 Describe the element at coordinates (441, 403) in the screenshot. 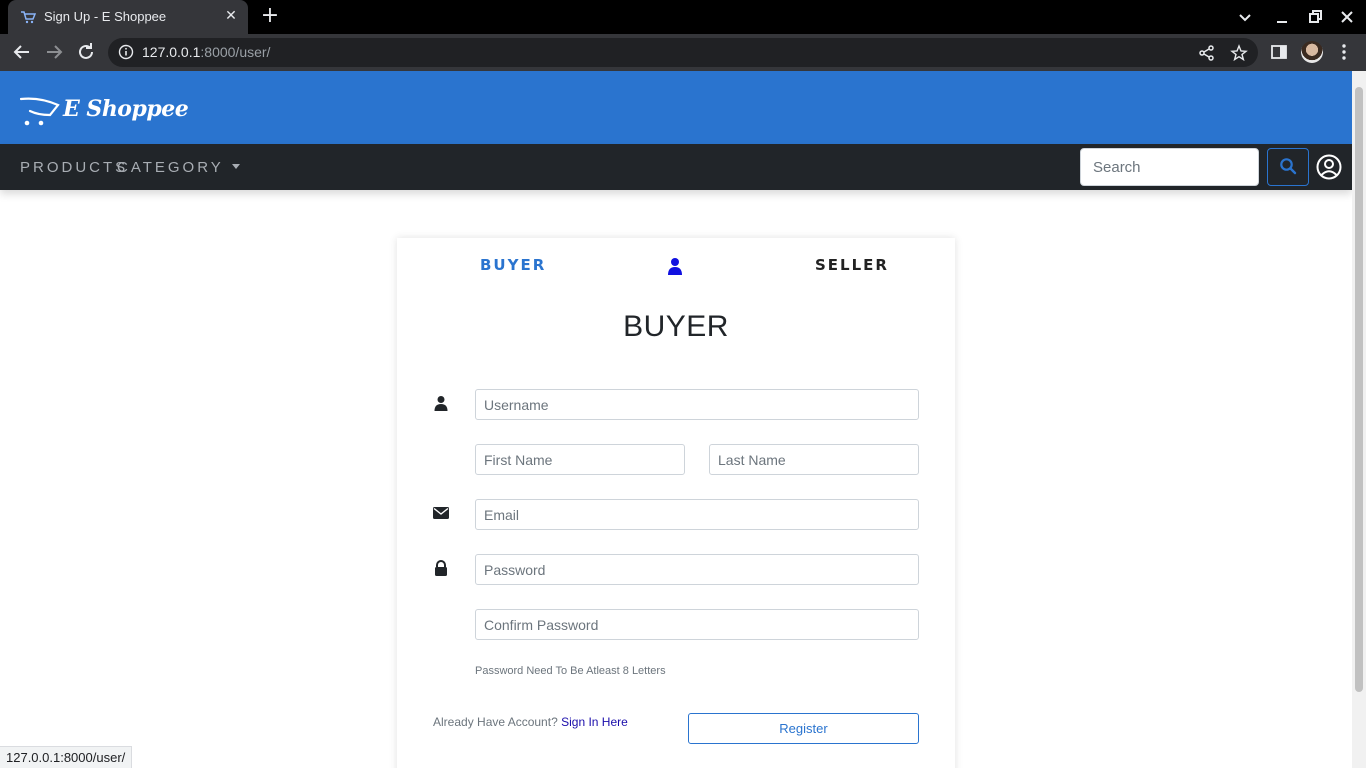

I see `user-icon` at that location.